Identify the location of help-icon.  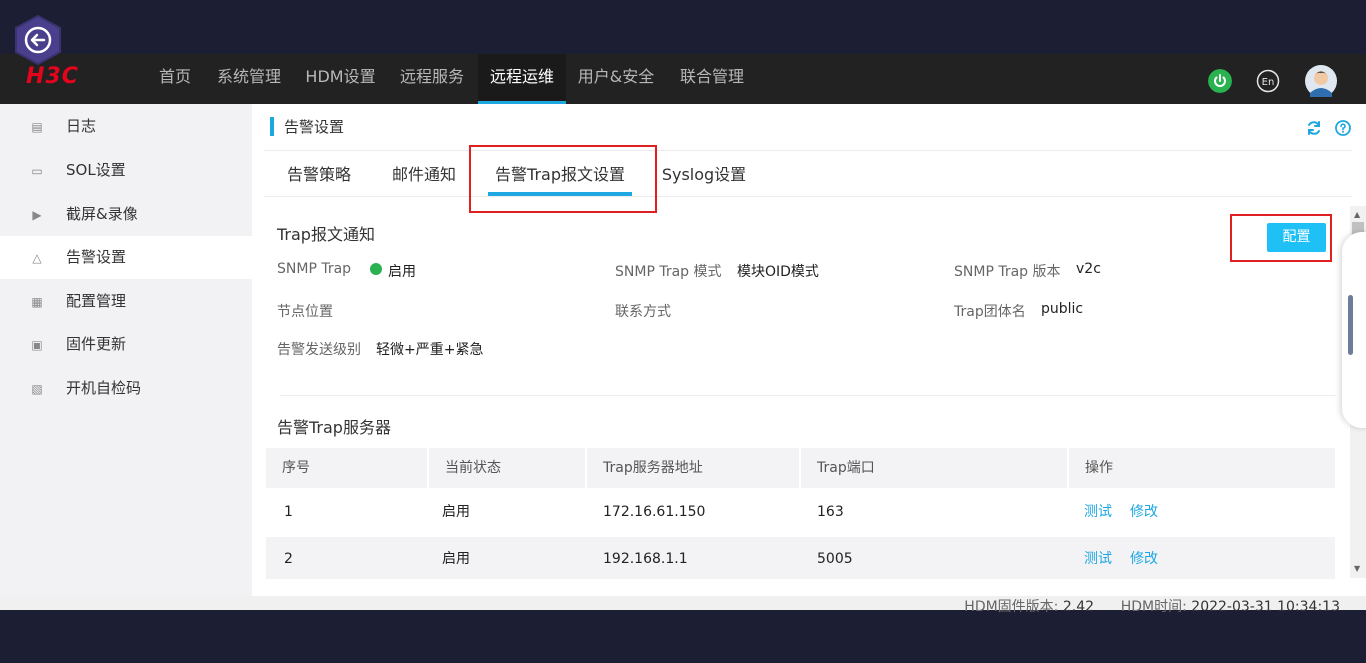
(1343, 128).